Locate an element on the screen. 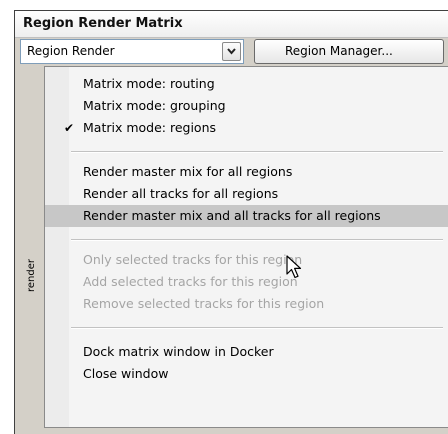 The image size is (448, 434). menu-item-matrix-mode-grouping: Matrix mode: grouping is located at coordinates (246, 106).